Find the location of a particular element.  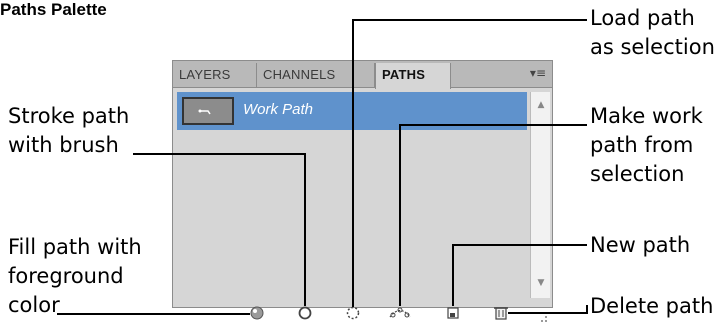

load-selection-icon is located at coordinates (353, 313).